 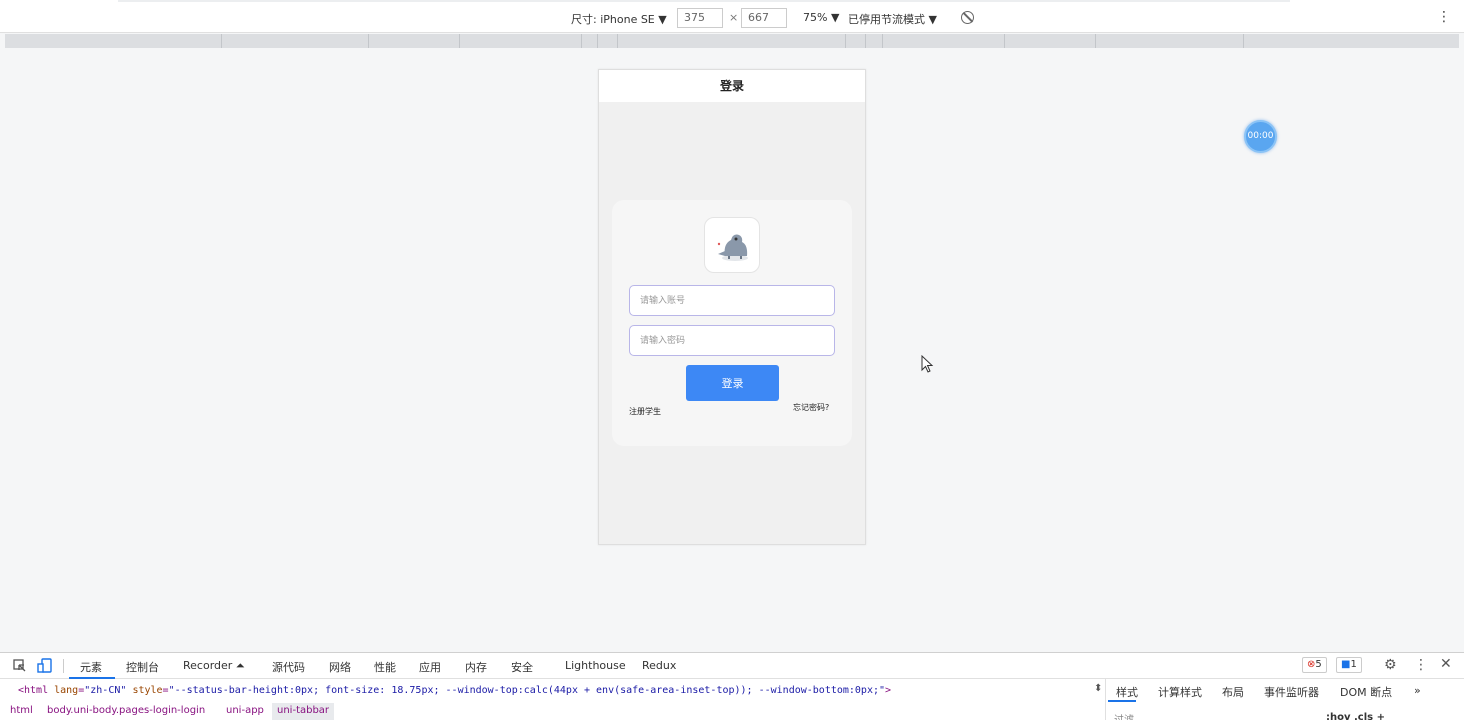 I want to click on more-tabs-icon: », so click(x=1417, y=690).